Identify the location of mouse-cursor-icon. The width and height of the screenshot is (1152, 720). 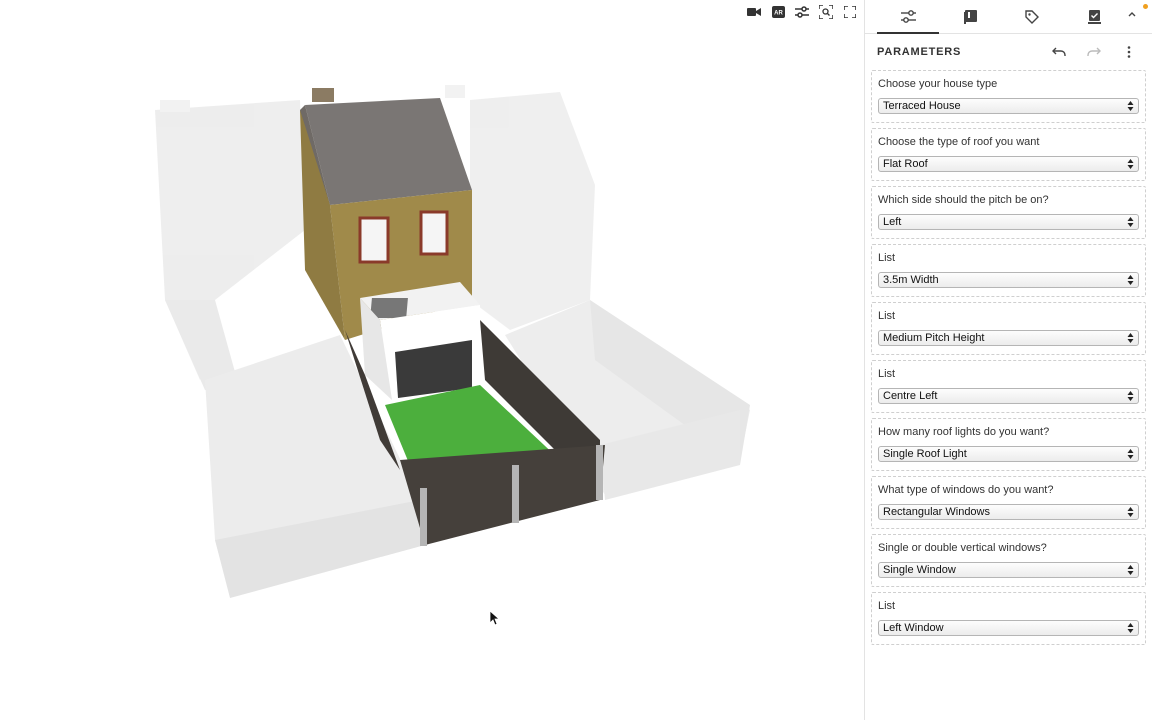
(495, 620).